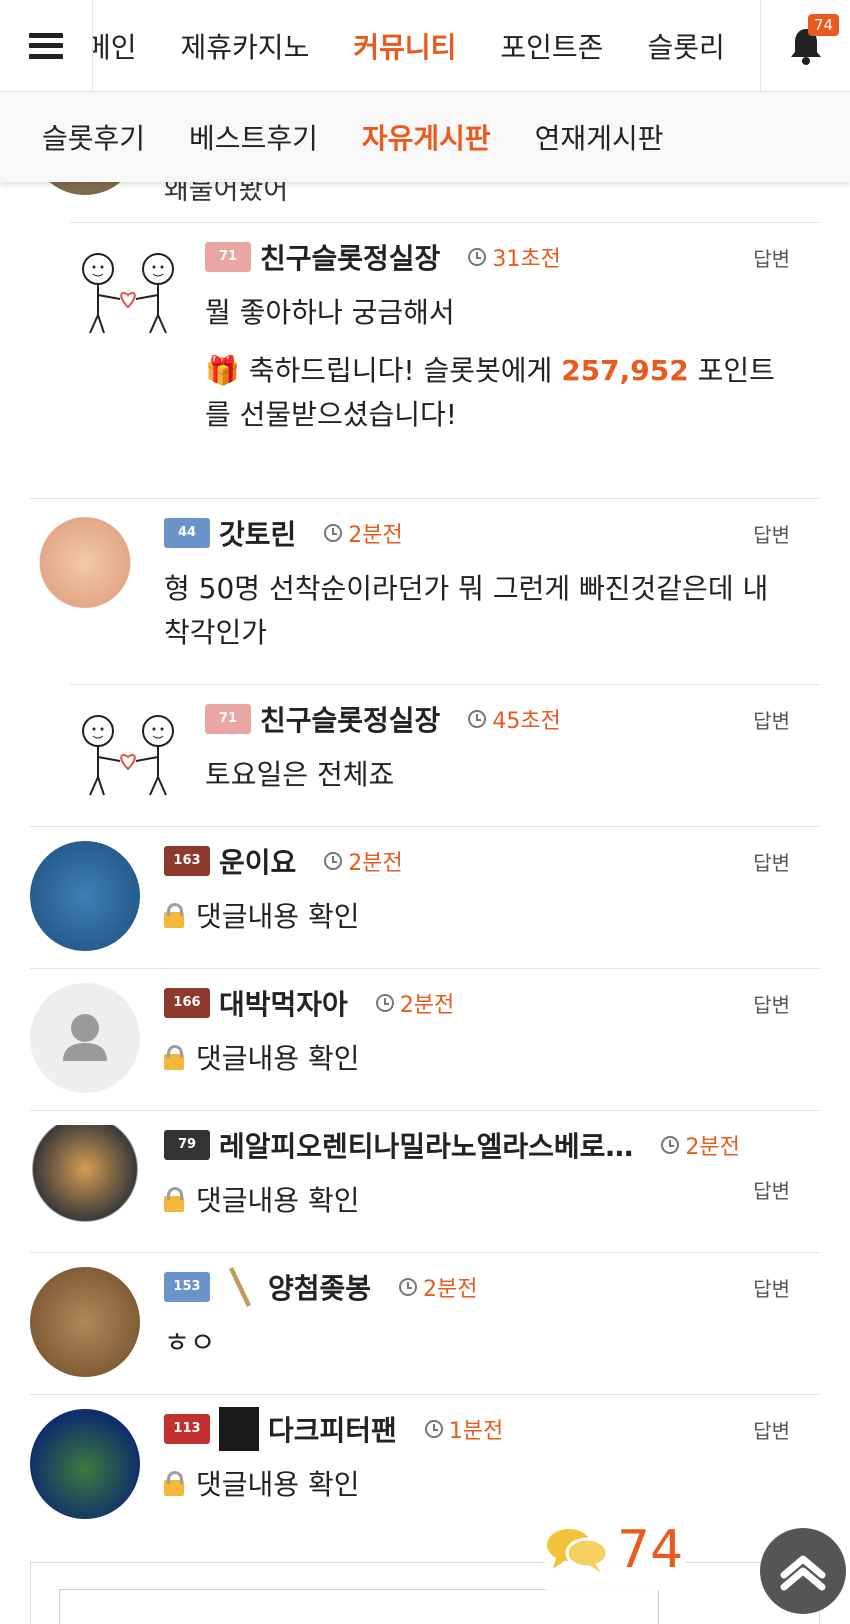  I want to click on tab-slot: 슬롯리, so click(685, 46).